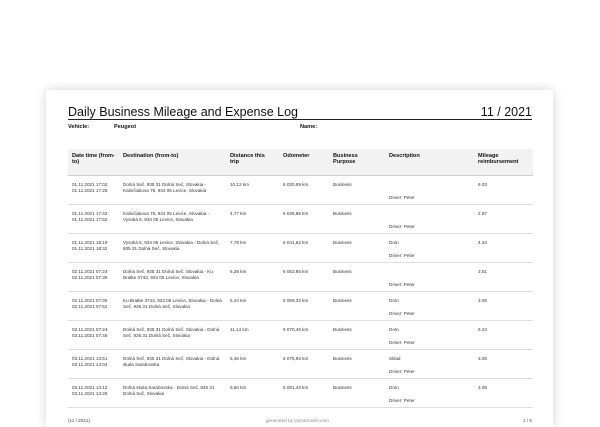  I want to click on footer-generator: generated by mycartracks.com, so click(297, 420).